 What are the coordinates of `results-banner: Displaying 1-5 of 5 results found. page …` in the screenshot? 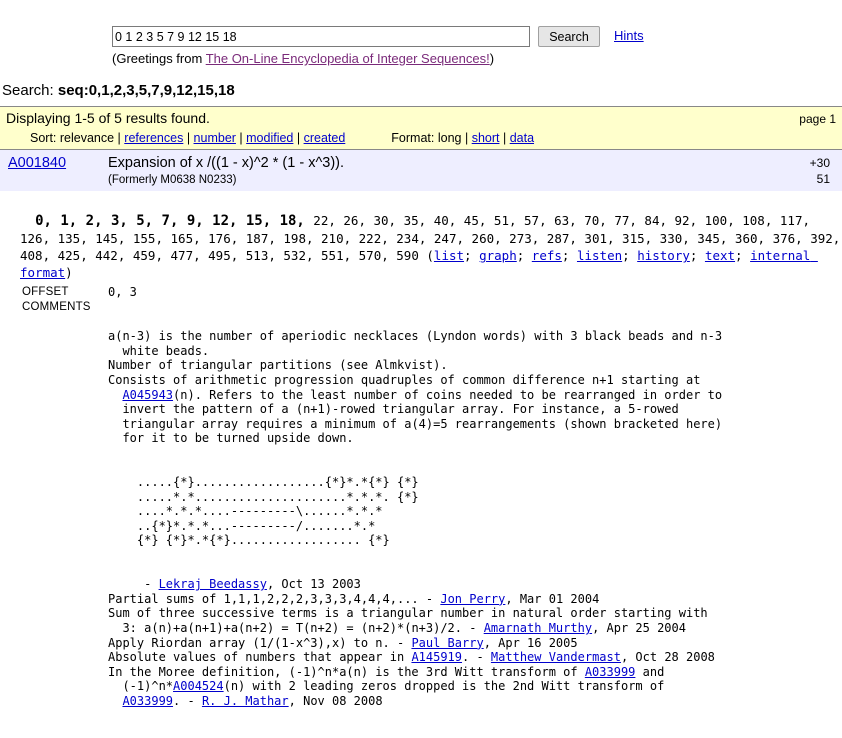 It's located at (421, 128).